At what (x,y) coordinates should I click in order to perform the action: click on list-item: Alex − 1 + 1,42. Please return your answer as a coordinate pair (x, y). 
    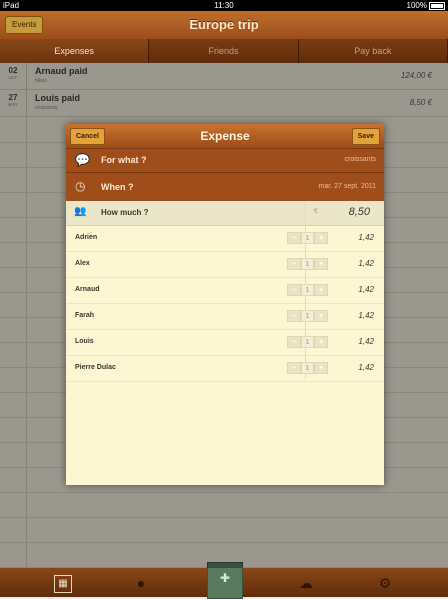
    Looking at the image, I should click on (225, 265).